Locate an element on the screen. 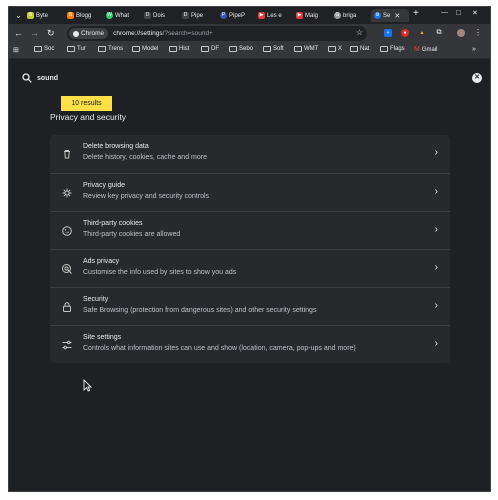  row-subtitle: Delete history, cookies, cache and more is located at coordinates (145, 157).